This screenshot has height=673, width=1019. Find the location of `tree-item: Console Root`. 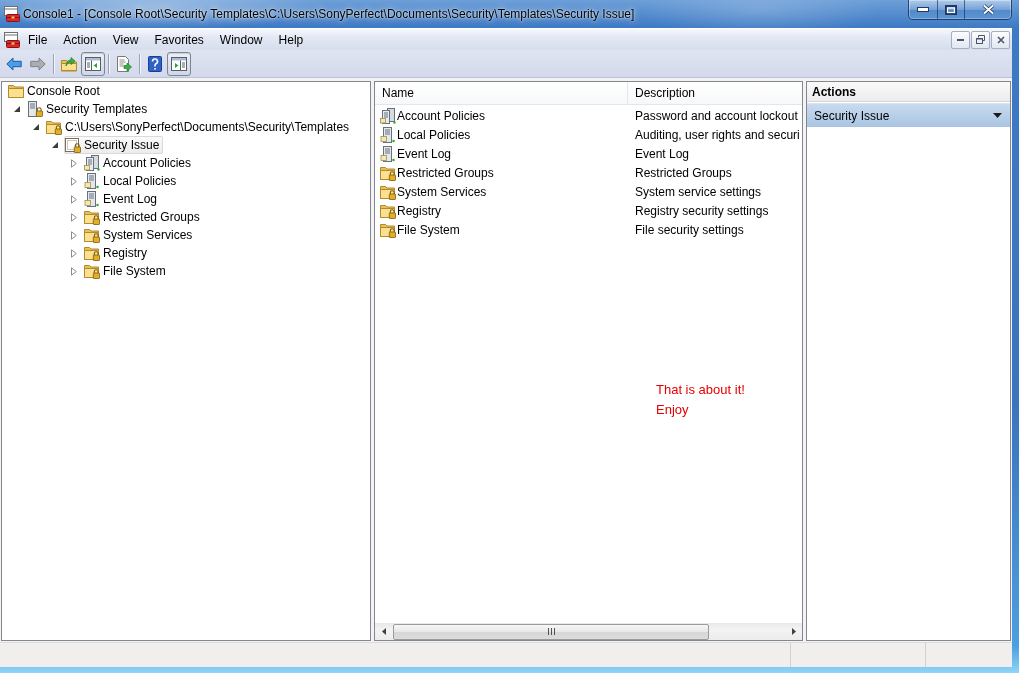

tree-item: Console Root is located at coordinates (55, 91).